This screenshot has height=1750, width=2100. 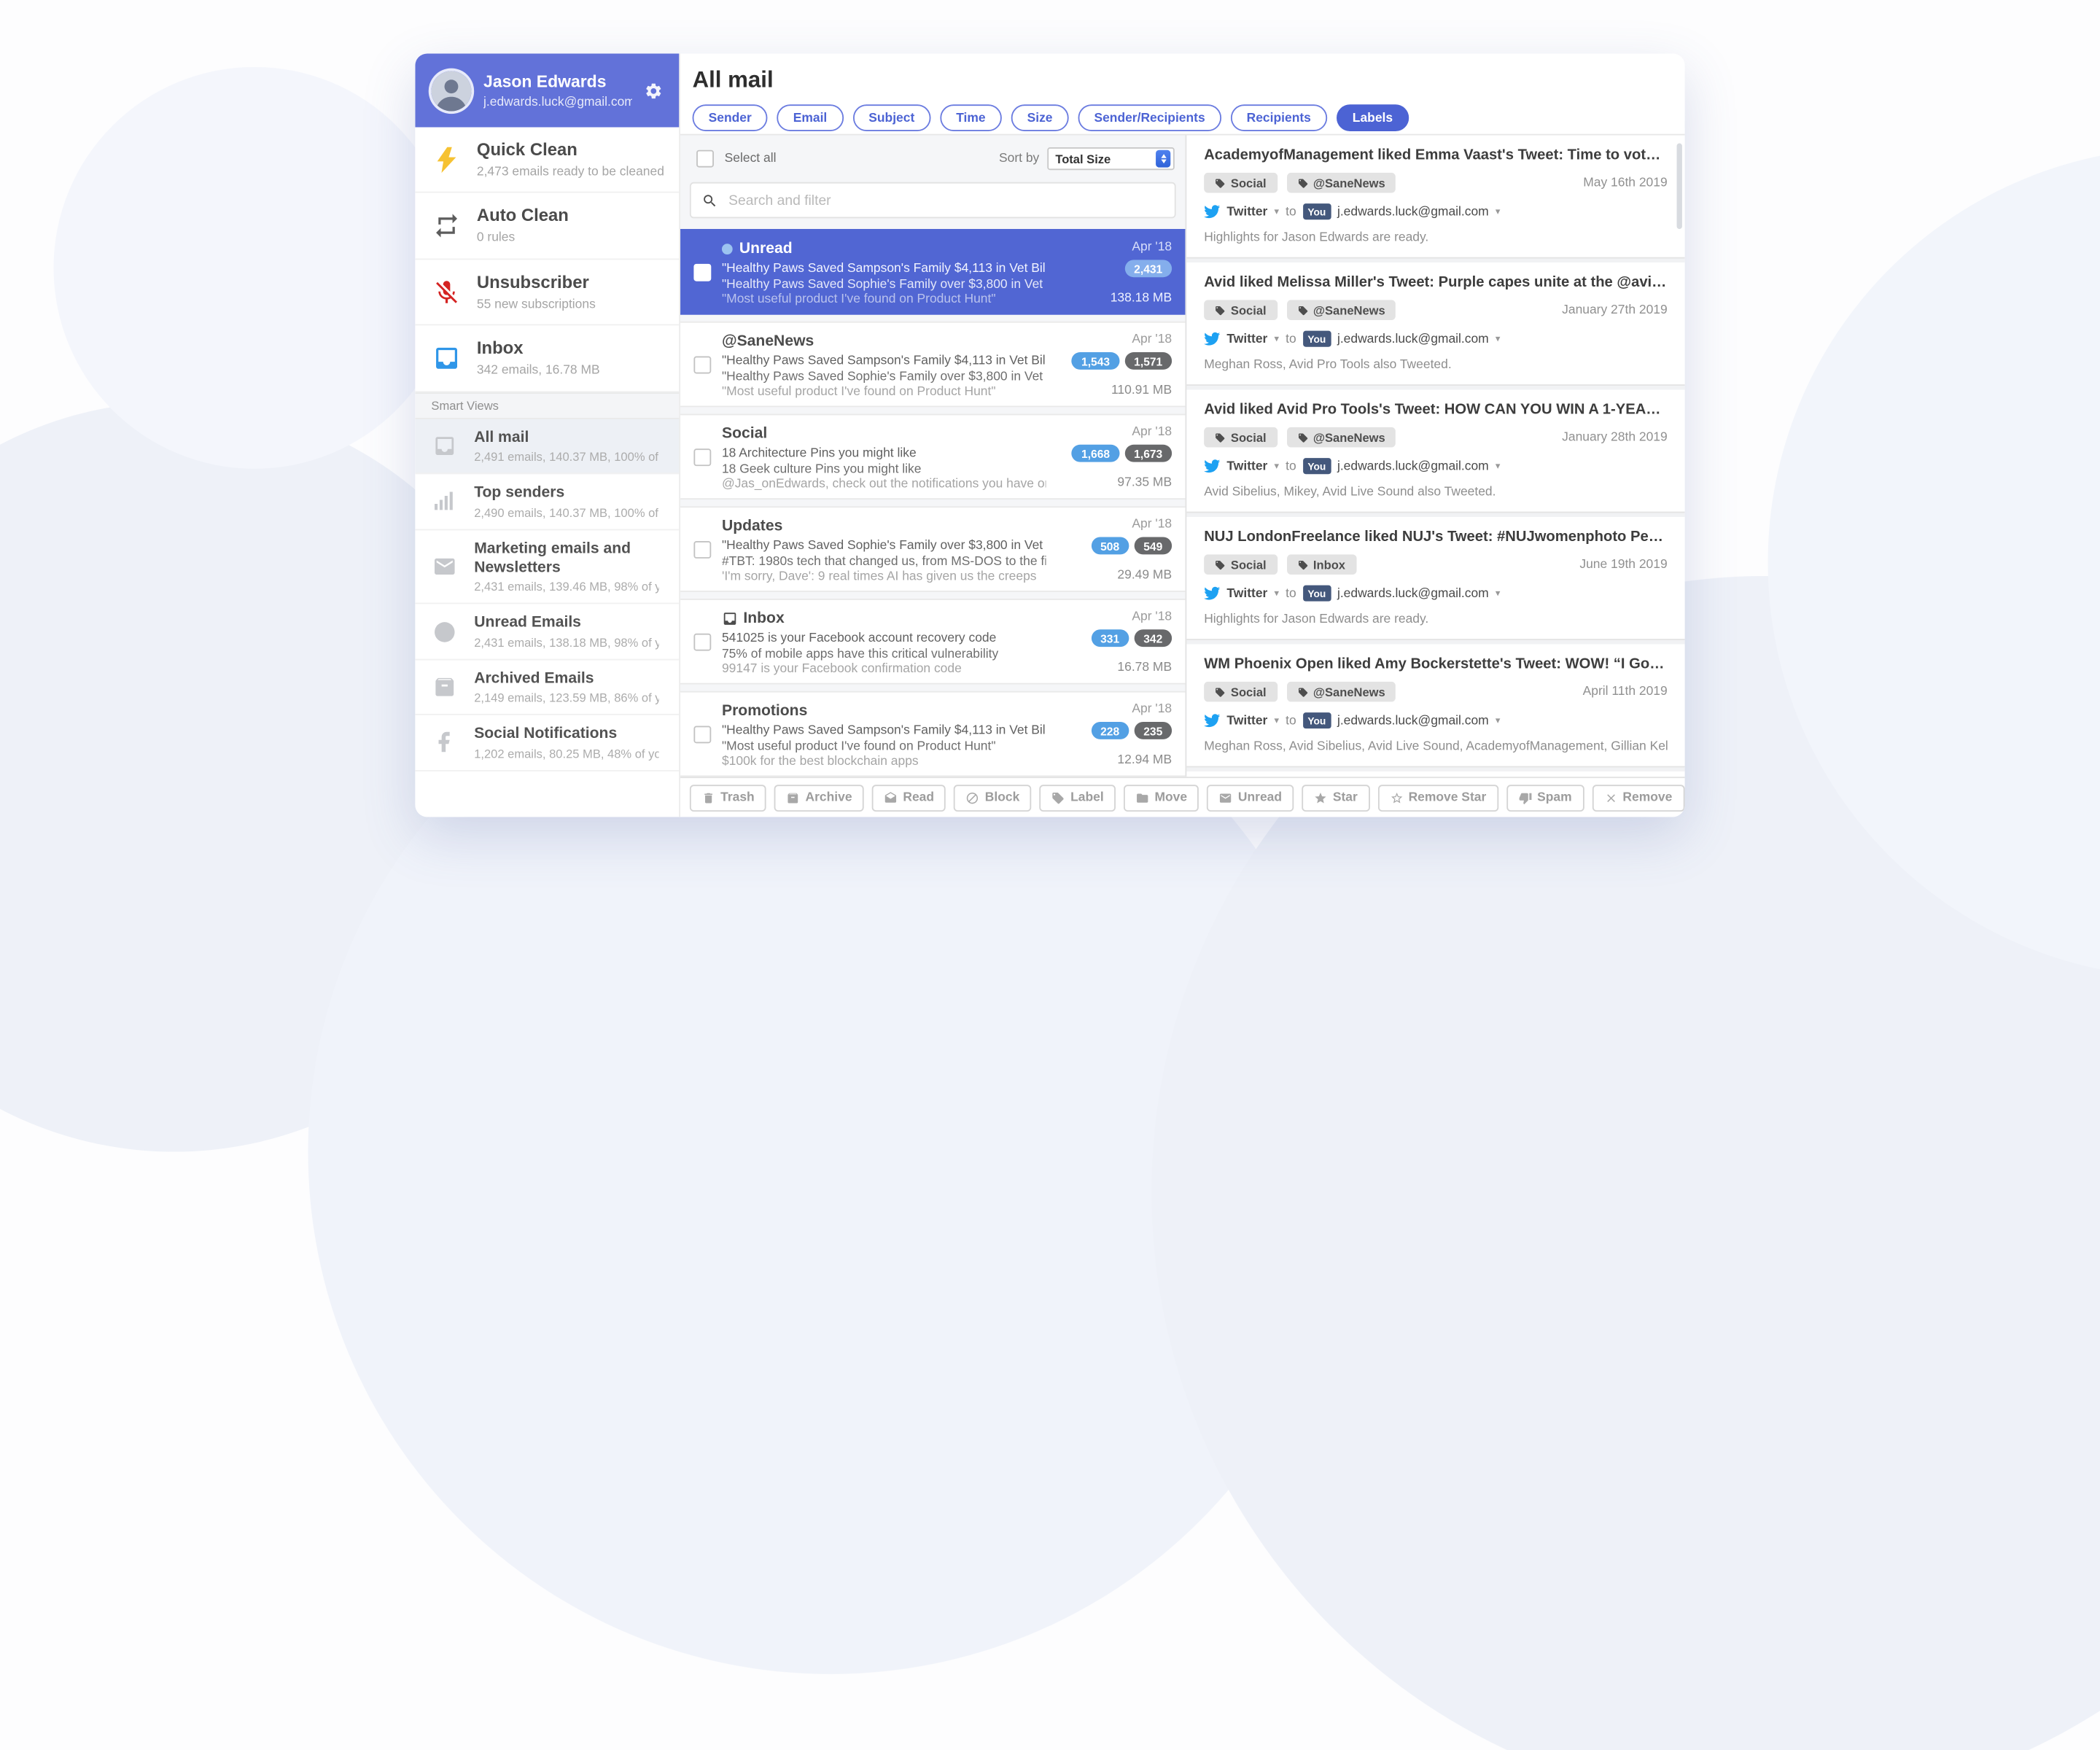 What do you see at coordinates (527, 623) in the screenshot?
I see `smart-view-title: Unread Emails` at bounding box center [527, 623].